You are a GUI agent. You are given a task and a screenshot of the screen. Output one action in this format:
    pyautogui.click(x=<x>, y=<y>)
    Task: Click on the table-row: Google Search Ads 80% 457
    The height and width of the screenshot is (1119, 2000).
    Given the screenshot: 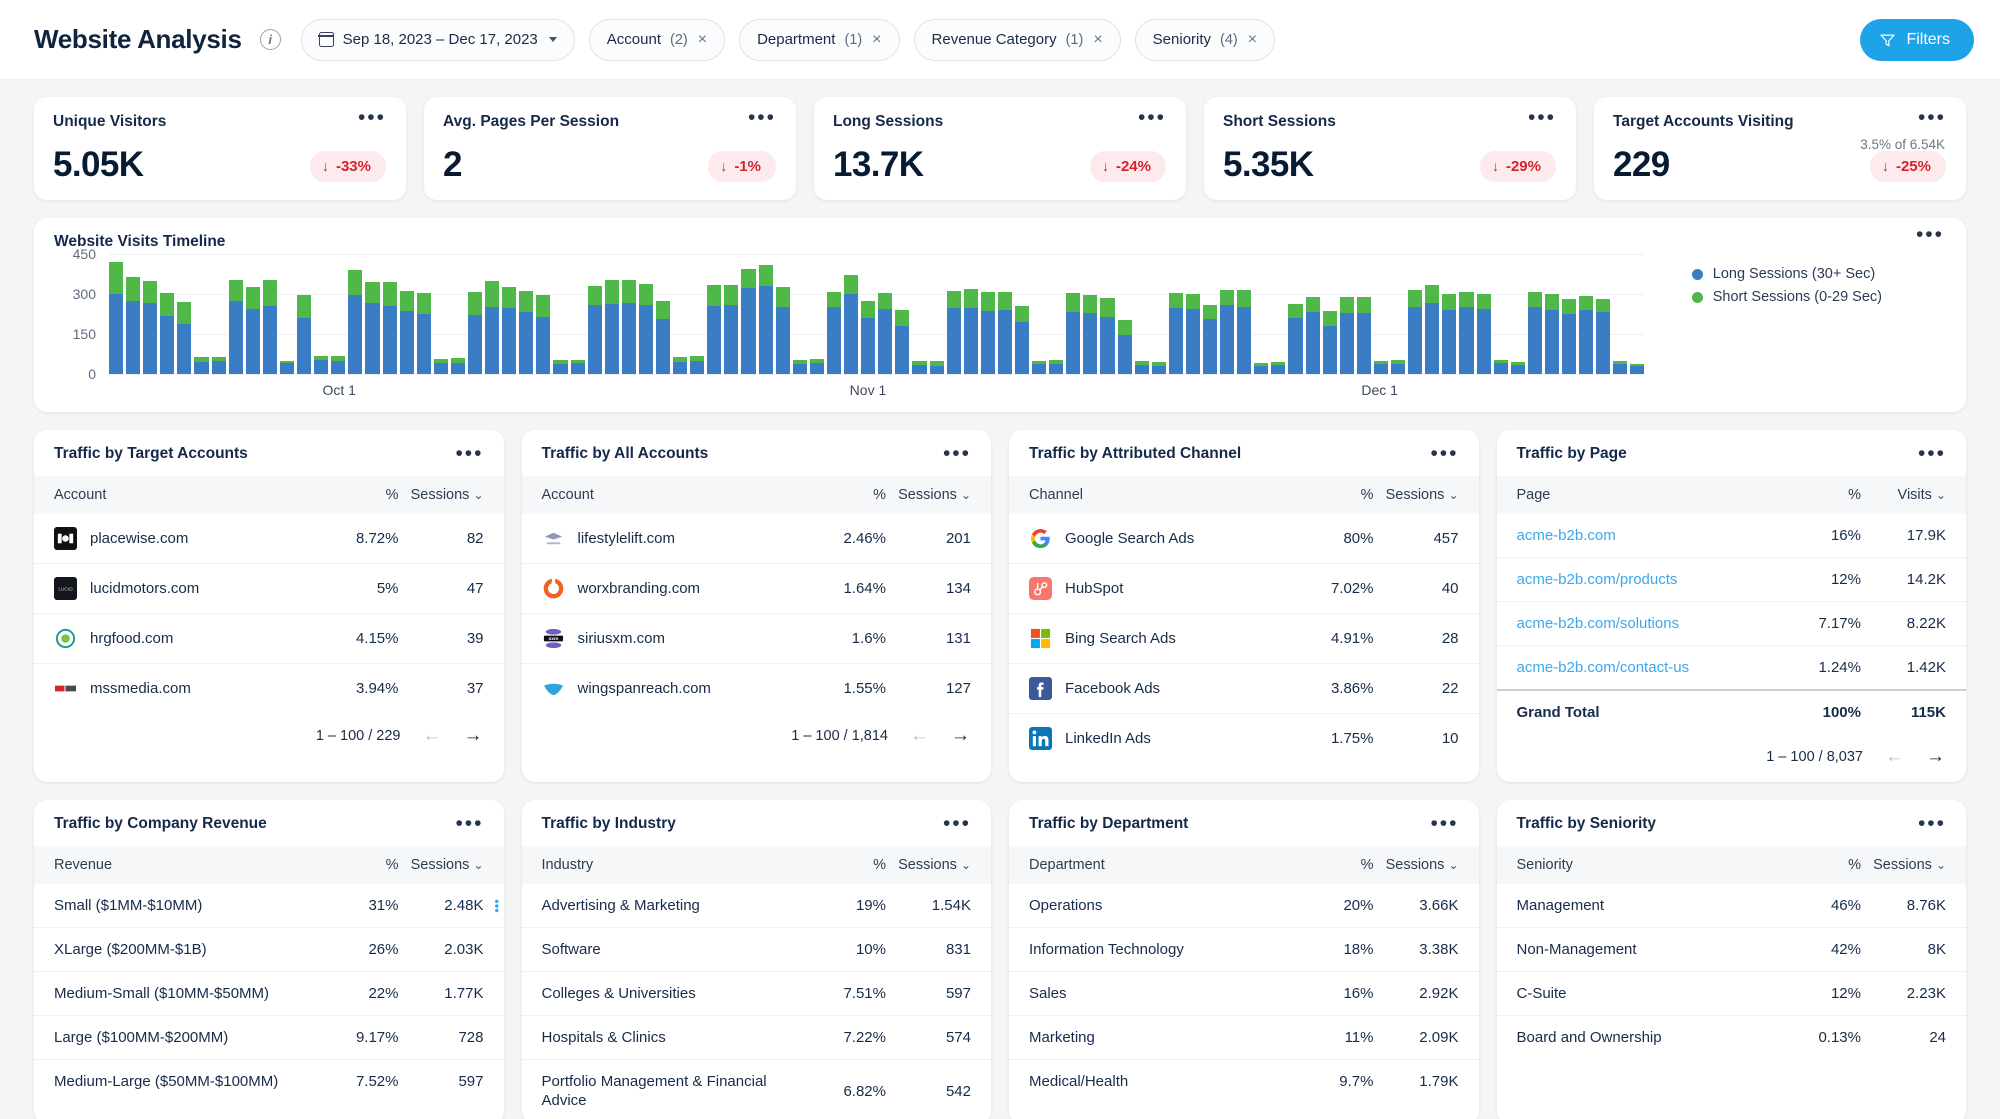 What is the action you would take?
    pyautogui.click(x=1244, y=539)
    